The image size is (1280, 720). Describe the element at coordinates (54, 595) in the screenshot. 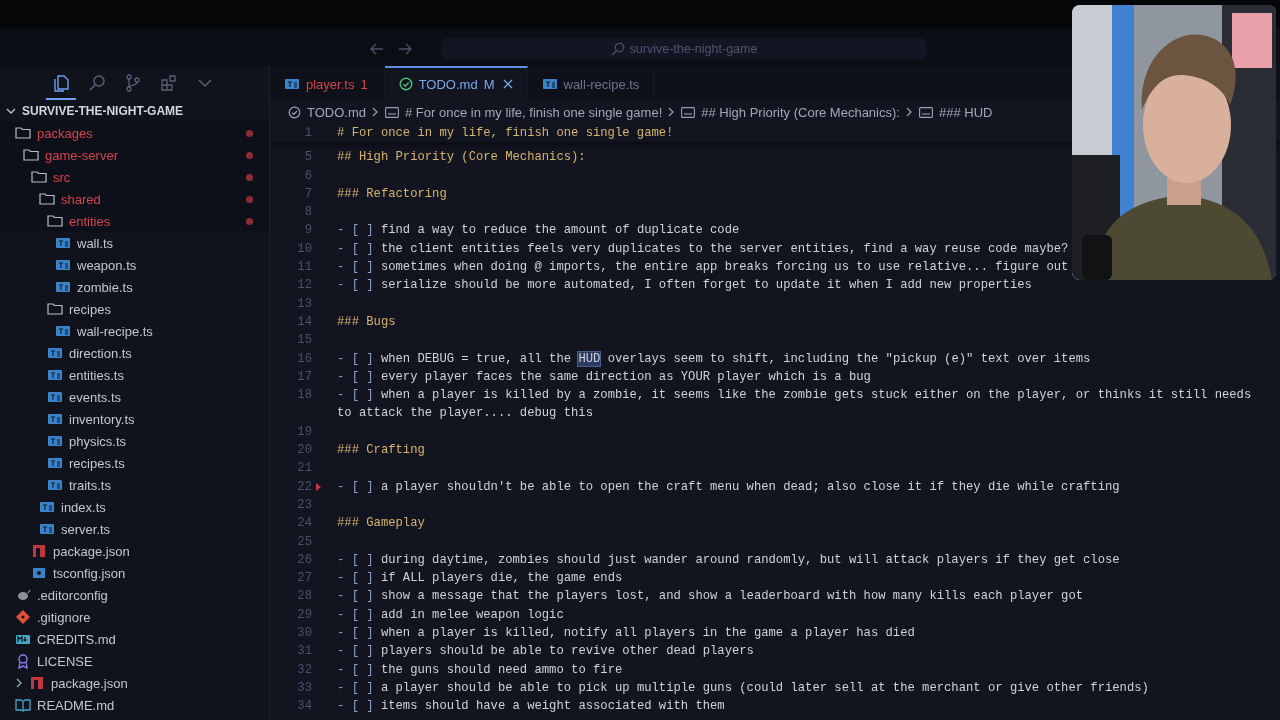

I see `tree-item: .editorconfig` at that location.